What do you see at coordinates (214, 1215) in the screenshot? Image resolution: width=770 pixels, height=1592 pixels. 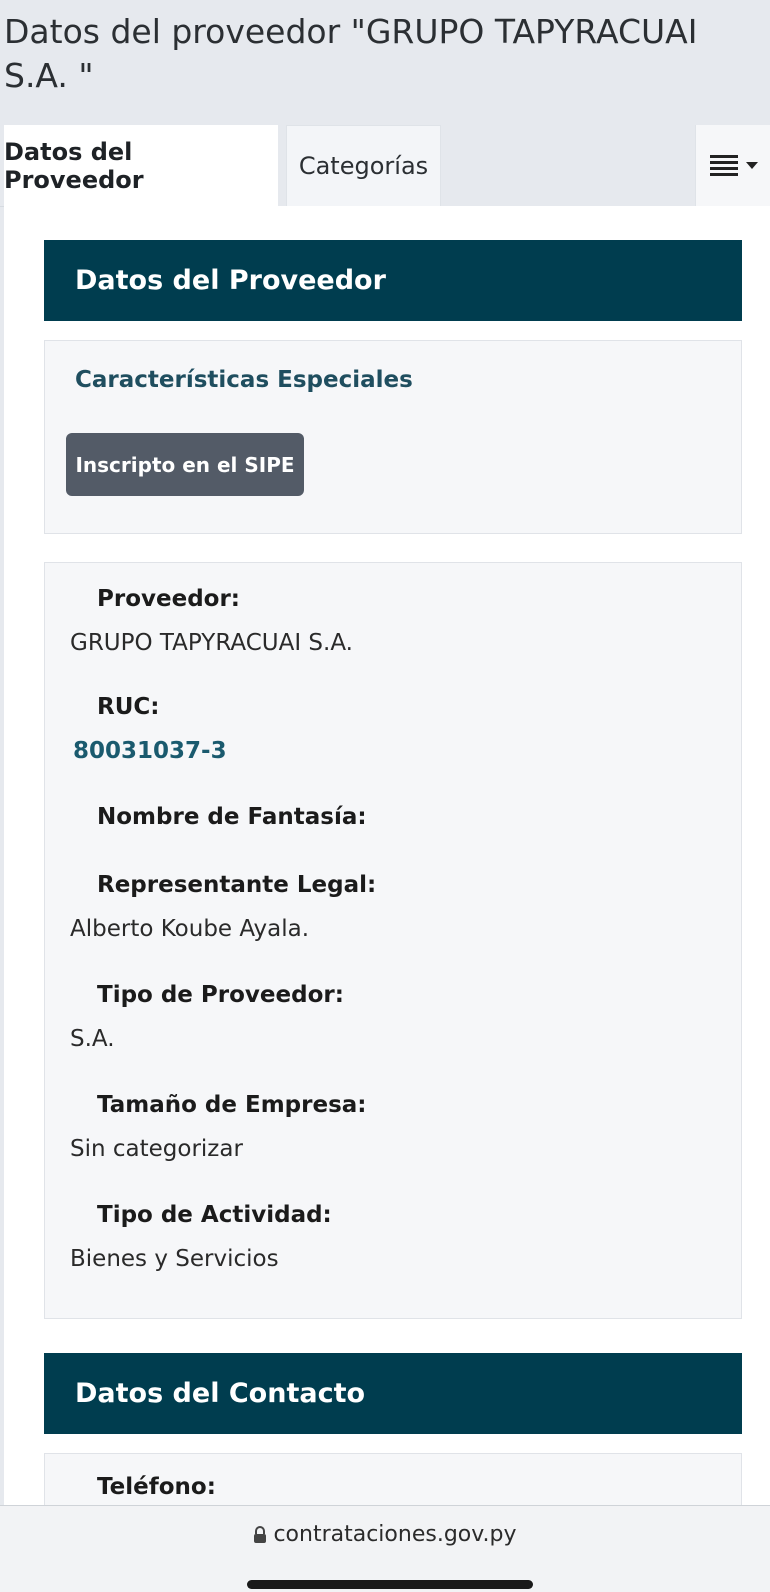 I see `activity-type-label: Tipo de Actividad:` at bounding box center [214, 1215].